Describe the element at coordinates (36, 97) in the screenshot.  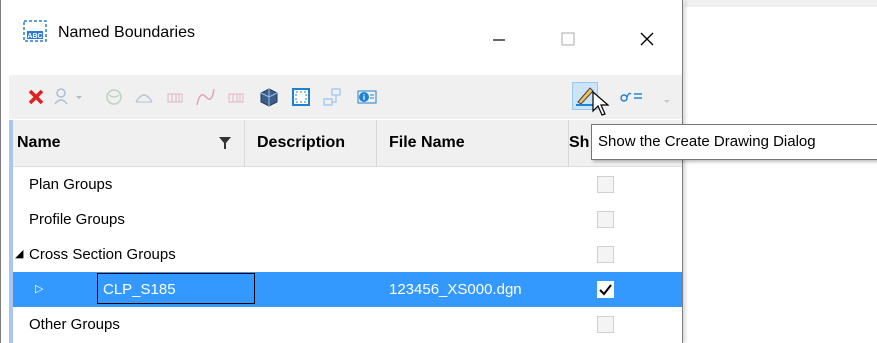
I see `delete-icon` at that location.